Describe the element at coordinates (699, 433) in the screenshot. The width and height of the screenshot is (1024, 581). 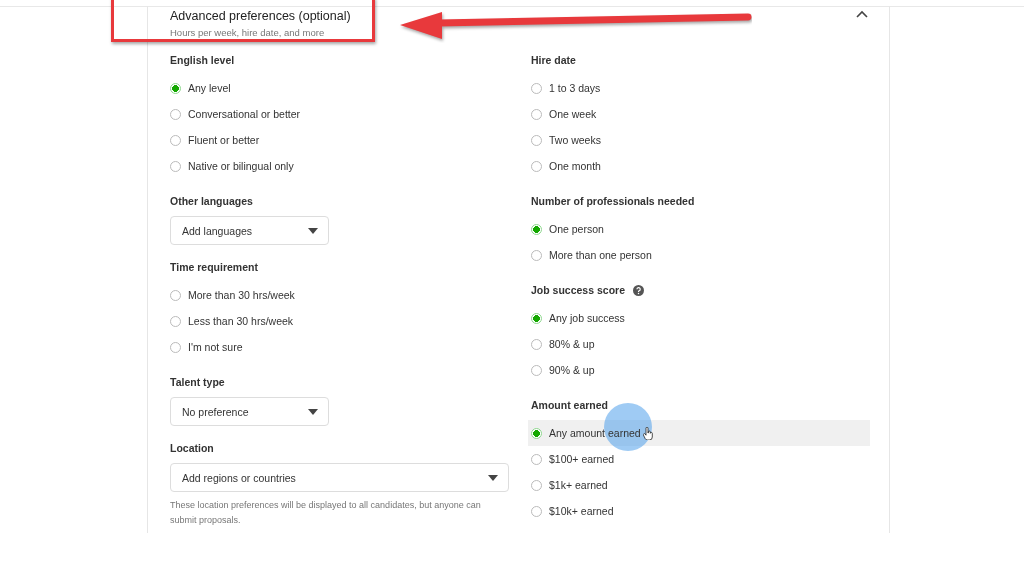
I see `radio-option-hovered: Any amount earned` at that location.